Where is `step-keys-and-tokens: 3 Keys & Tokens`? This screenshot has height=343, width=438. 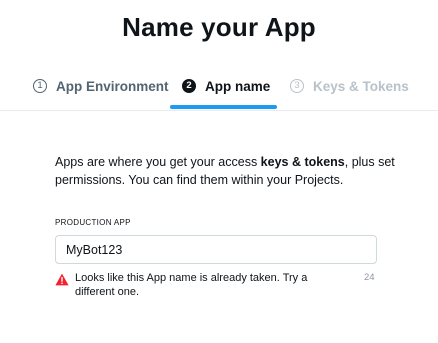 step-keys-and-tokens: 3 Keys & Tokens is located at coordinates (349, 86).